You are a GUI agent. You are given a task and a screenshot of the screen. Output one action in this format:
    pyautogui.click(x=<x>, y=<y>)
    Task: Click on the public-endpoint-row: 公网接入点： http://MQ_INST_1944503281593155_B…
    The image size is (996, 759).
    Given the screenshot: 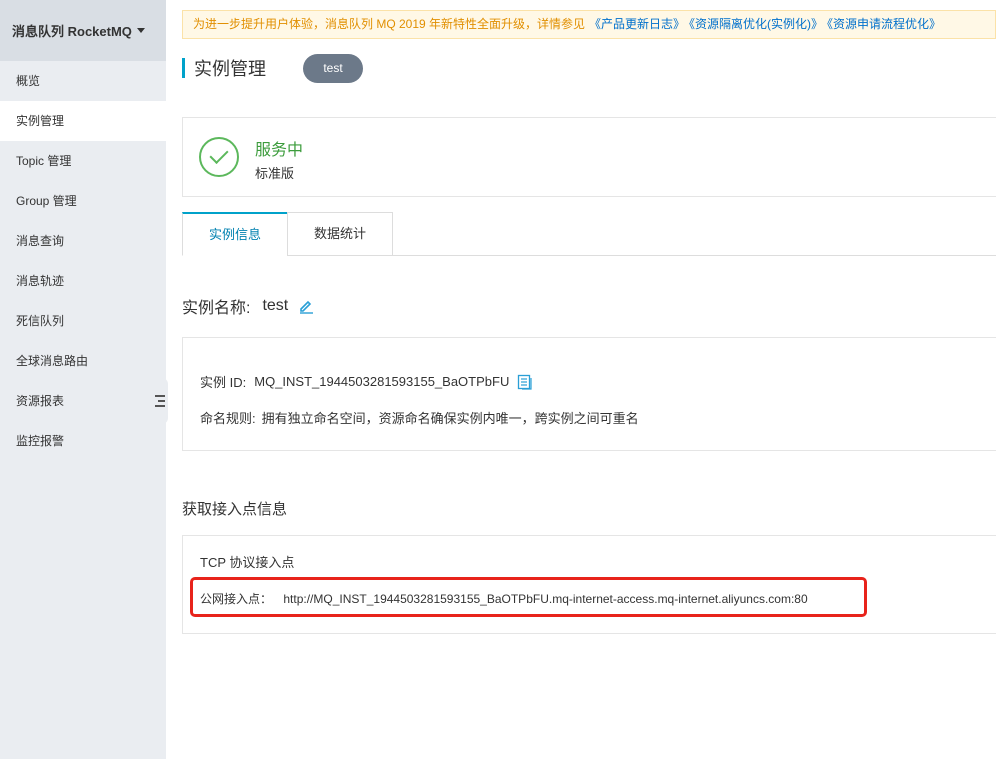 What is the action you would take?
    pyautogui.click(x=504, y=598)
    